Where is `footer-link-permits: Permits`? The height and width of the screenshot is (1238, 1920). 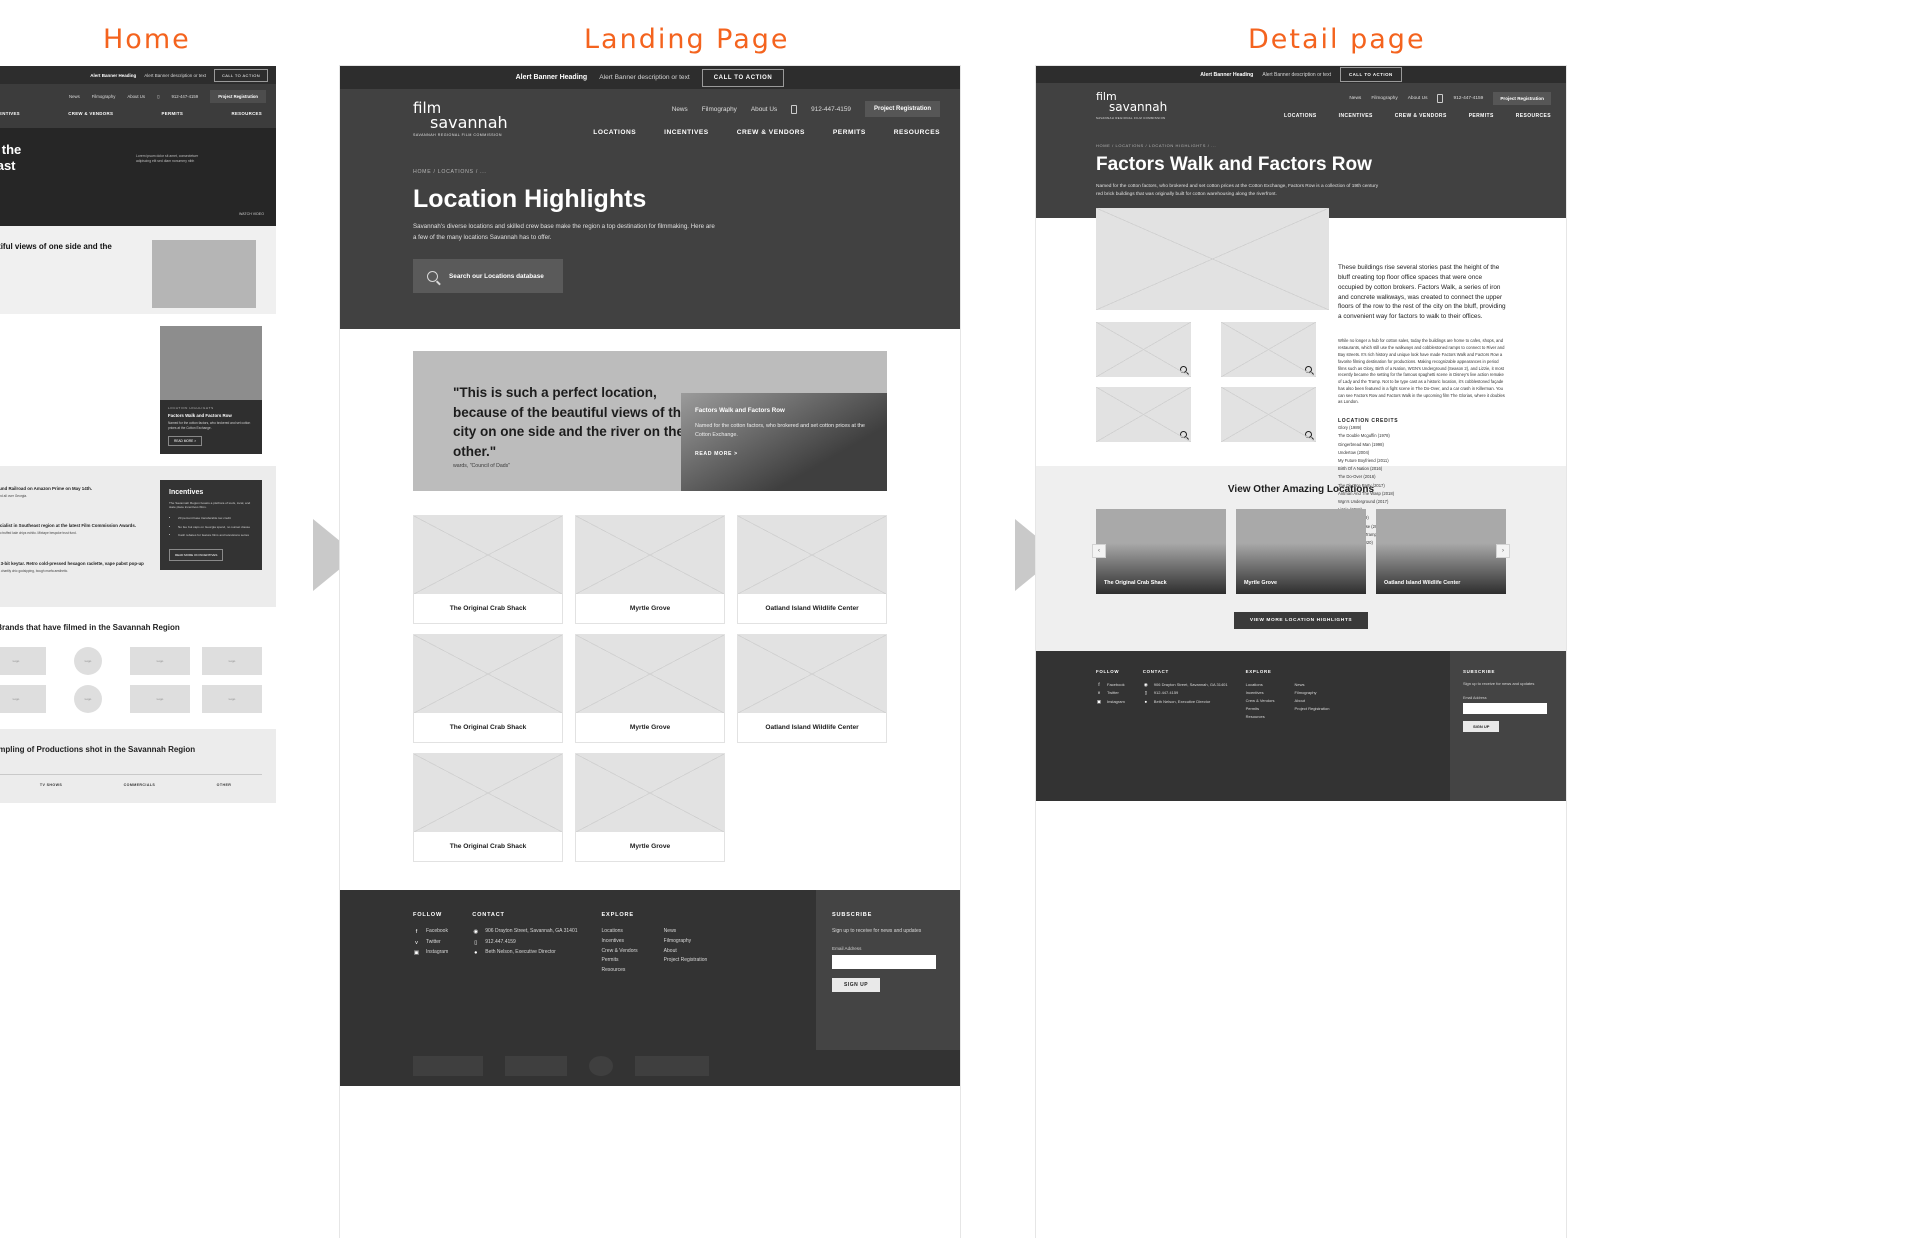 footer-link-permits: Permits is located at coordinates (620, 961).